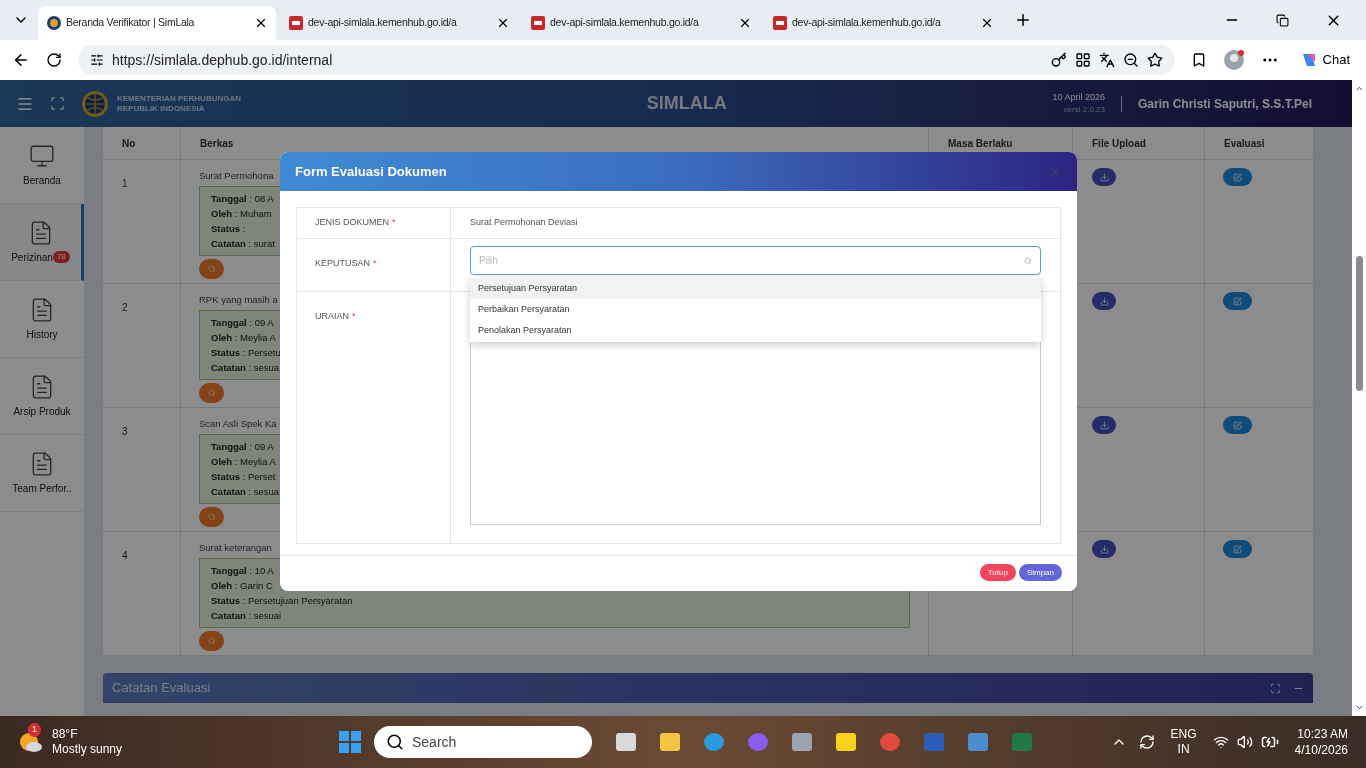  I want to click on key-icon, so click(1058, 60).